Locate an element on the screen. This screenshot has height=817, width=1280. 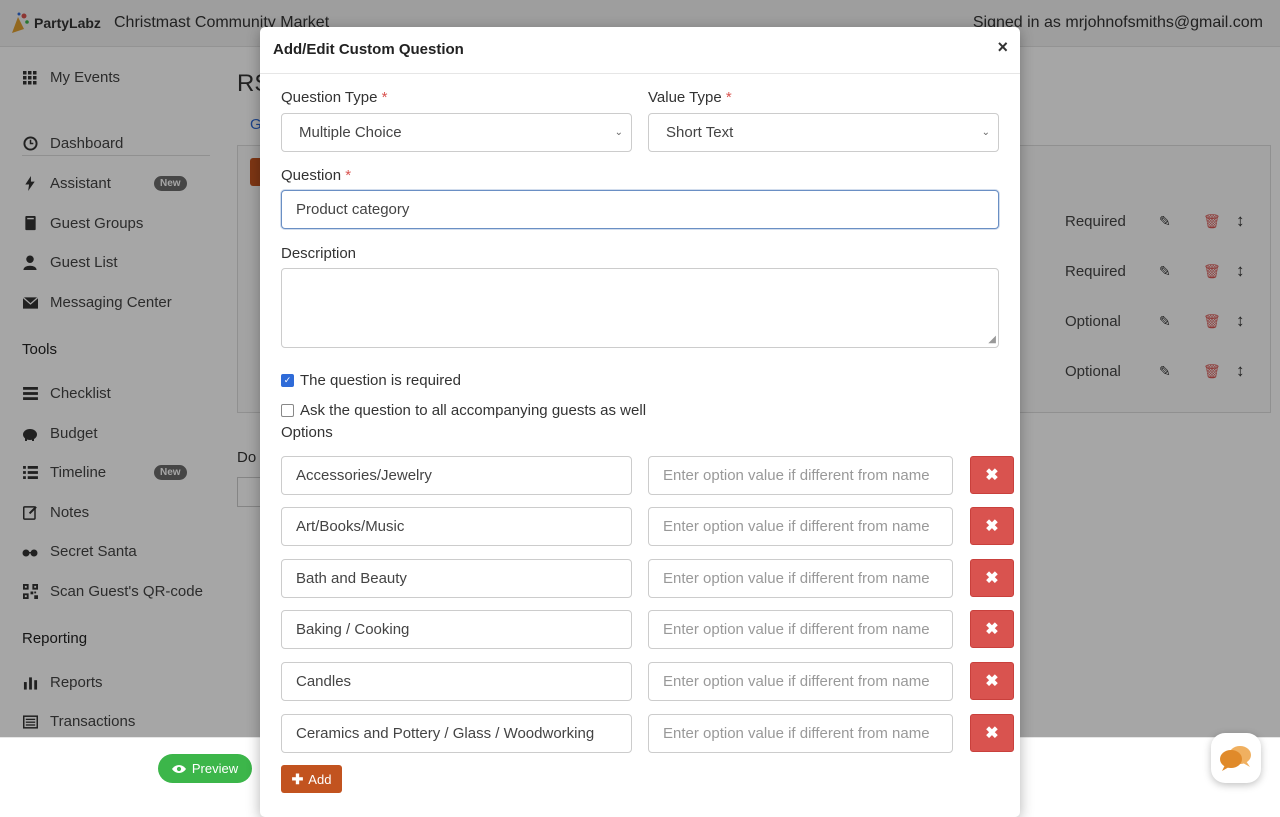
resize-handle-icon: ◢ is located at coordinates (992, 339).